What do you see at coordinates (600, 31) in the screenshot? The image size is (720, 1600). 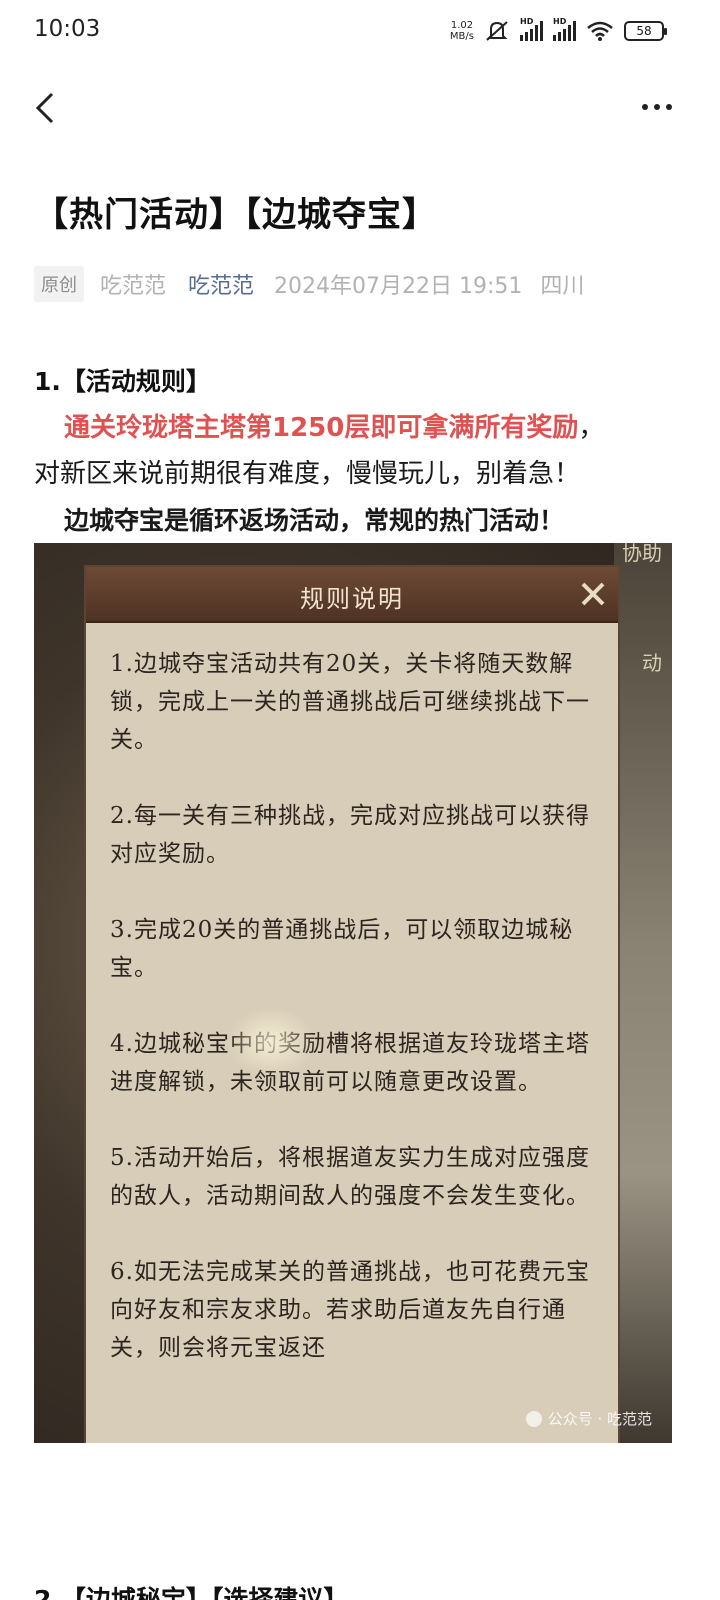 I see `wifi-icon` at bounding box center [600, 31].